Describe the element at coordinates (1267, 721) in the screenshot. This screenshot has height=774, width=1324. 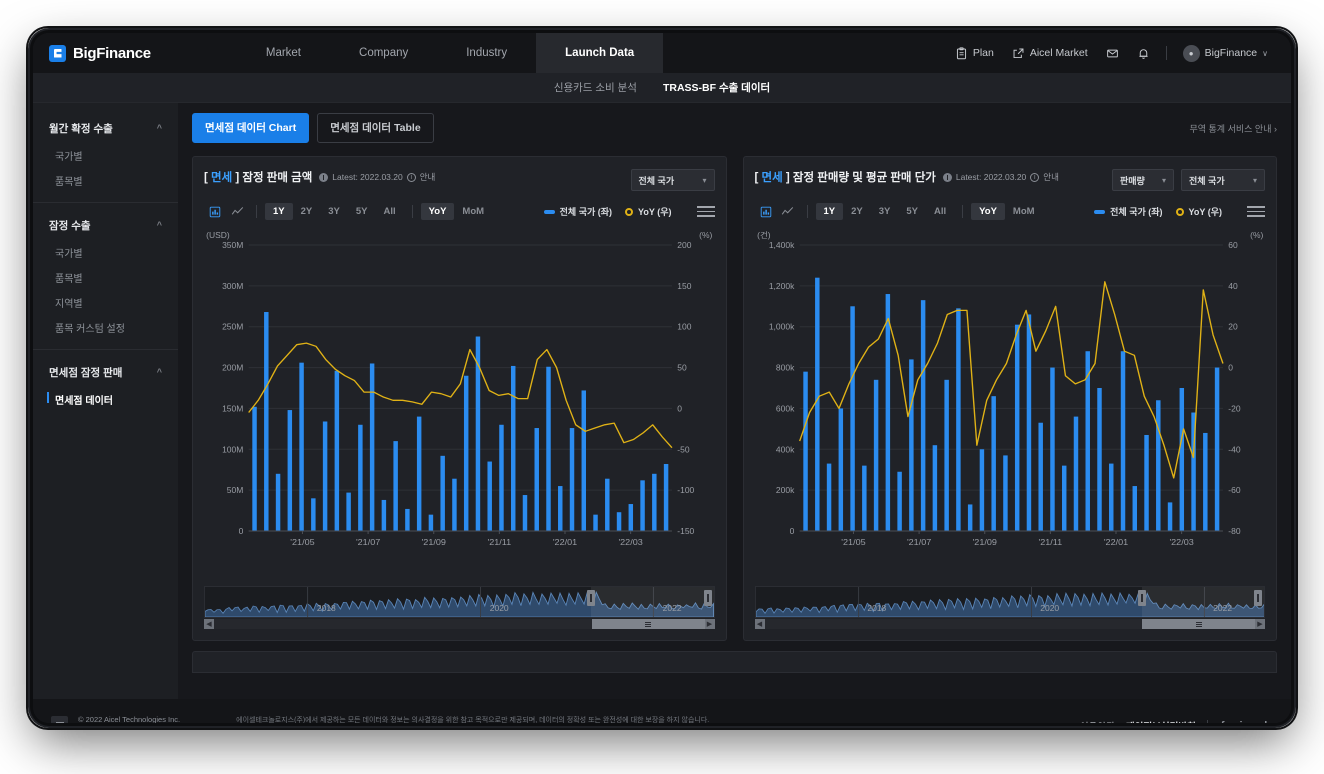
I see `blog-icon: b` at that location.